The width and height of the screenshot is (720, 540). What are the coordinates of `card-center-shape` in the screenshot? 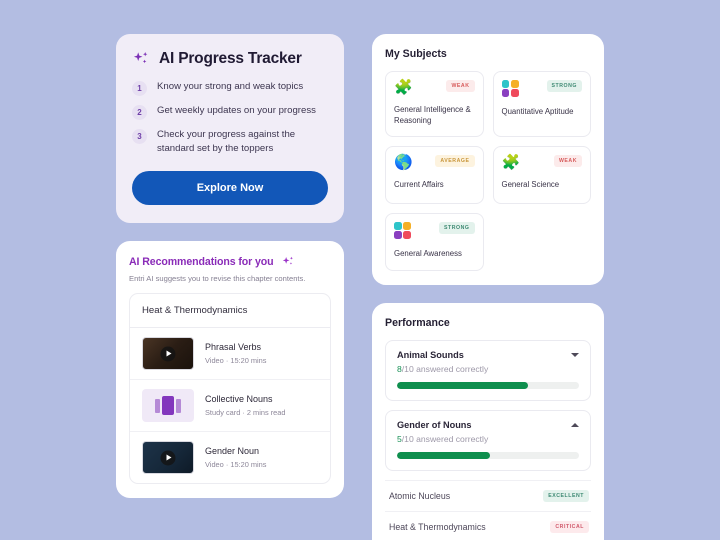 It's located at (168, 406).